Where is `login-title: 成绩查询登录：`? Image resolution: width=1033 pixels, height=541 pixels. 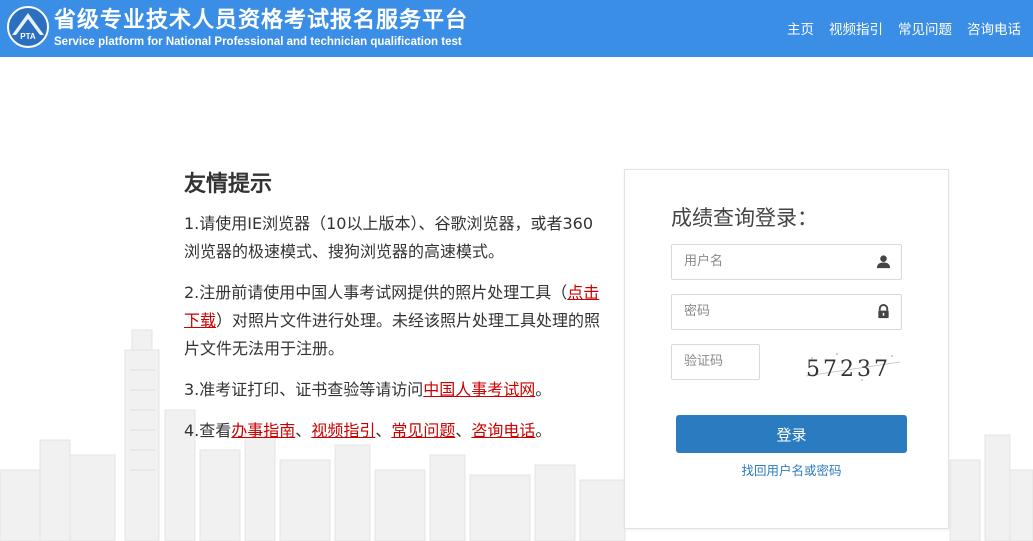 login-title: 成绩查询登录： is located at coordinates (744, 218).